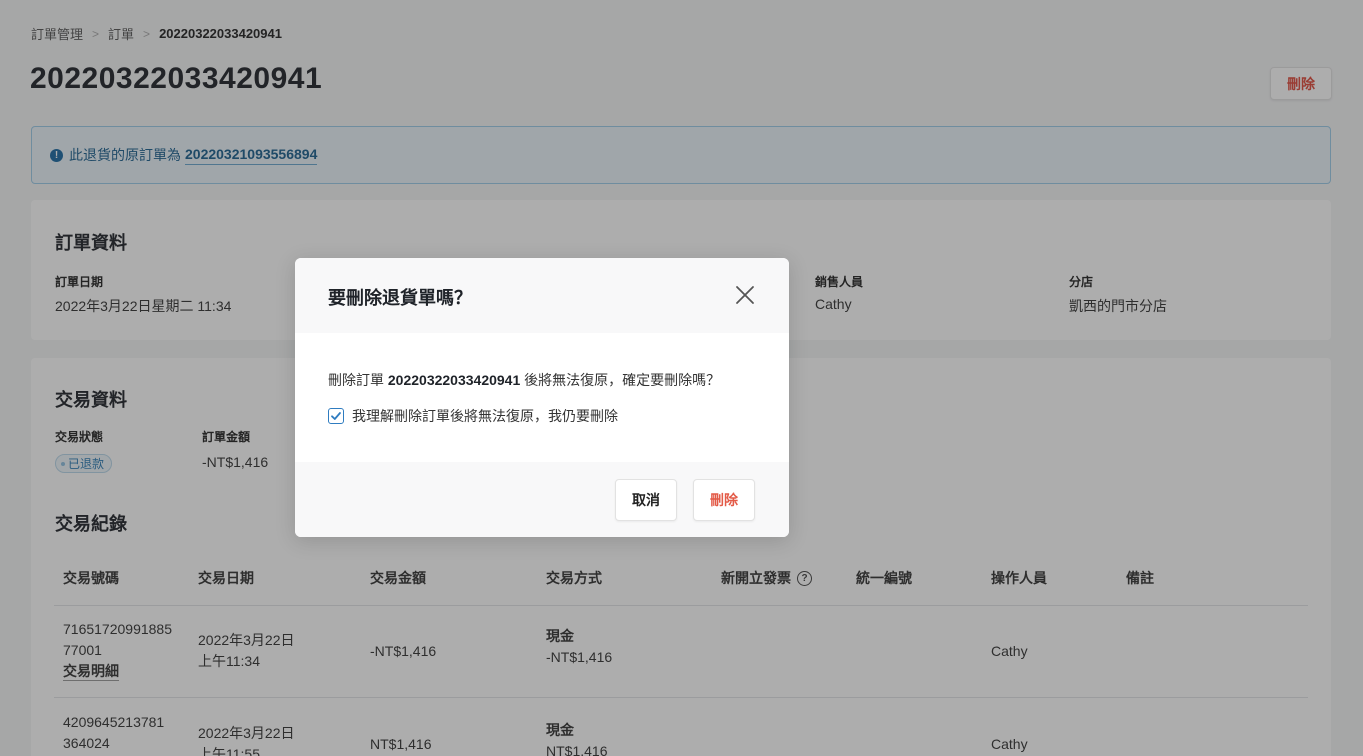  I want to click on modal-message: 刪除訂單 20220322033420941 後將無法復原，確定要刪除嗎？, so click(524, 380).